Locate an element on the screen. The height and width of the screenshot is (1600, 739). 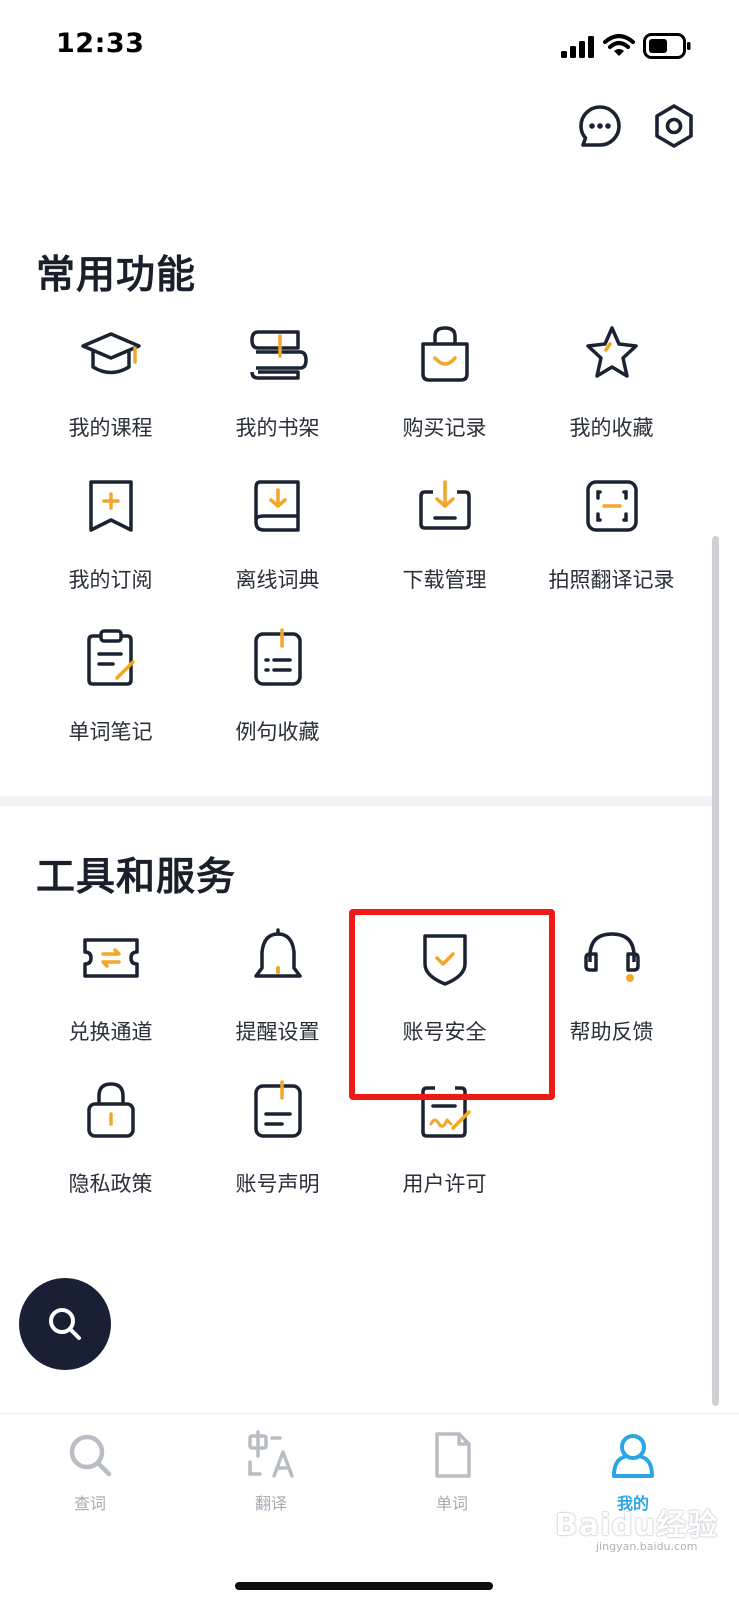
tab-lookup: 查词 is located at coordinates (90, 1474).